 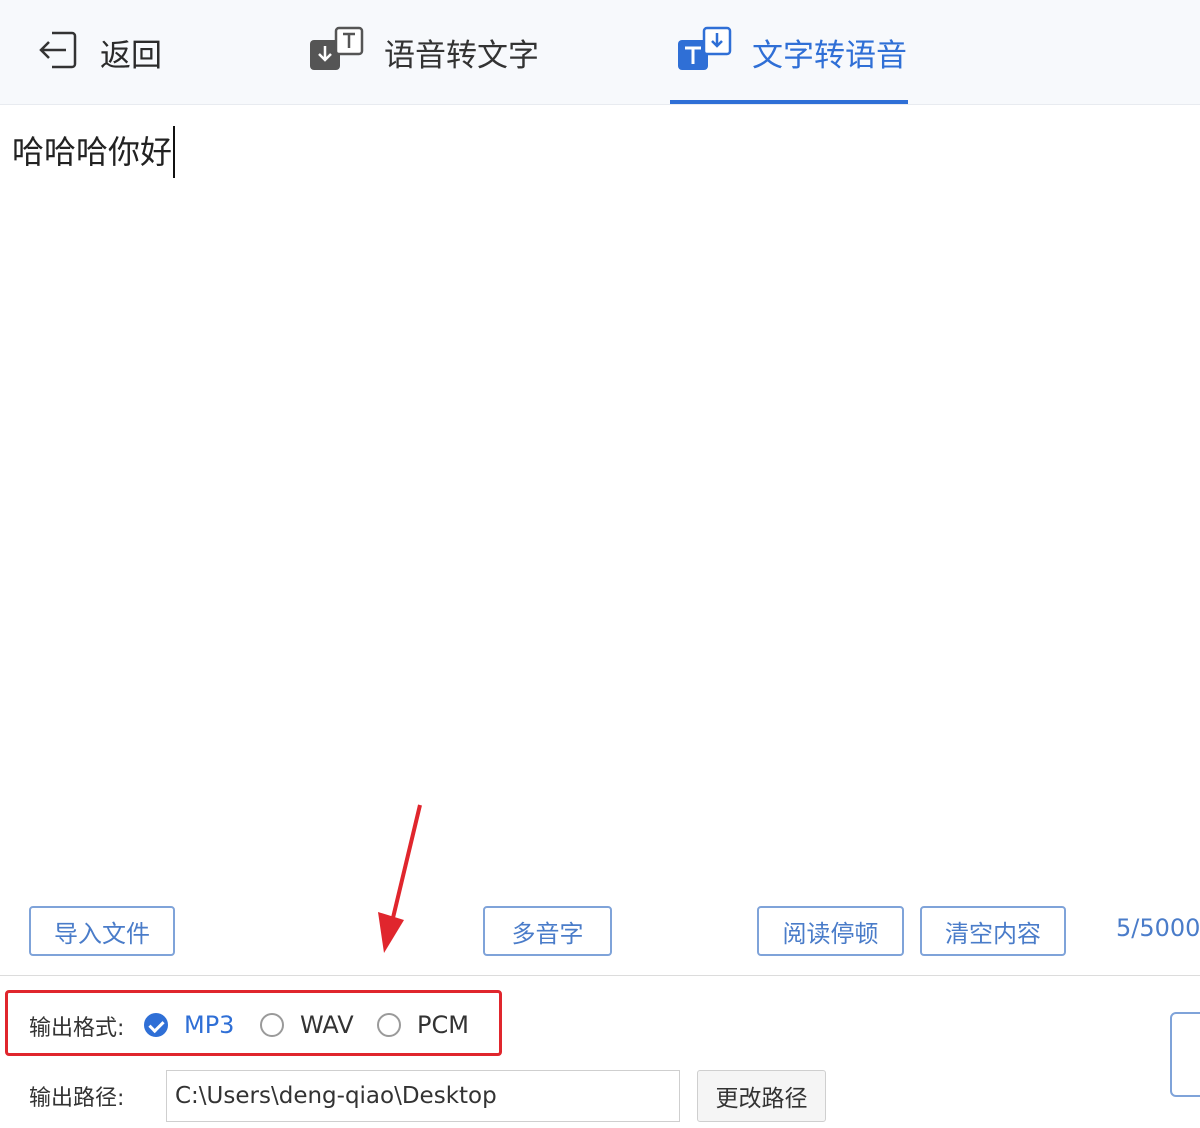 What do you see at coordinates (99, 52) in the screenshot?
I see `back-button: 返回` at bounding box center [99, 52].